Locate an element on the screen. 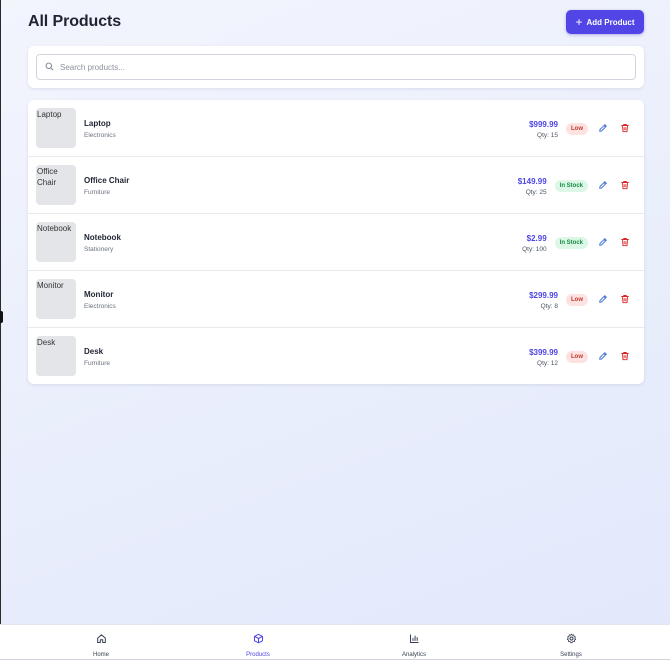  page-header: All Products + Add Product is located at coordinates (336, 22).